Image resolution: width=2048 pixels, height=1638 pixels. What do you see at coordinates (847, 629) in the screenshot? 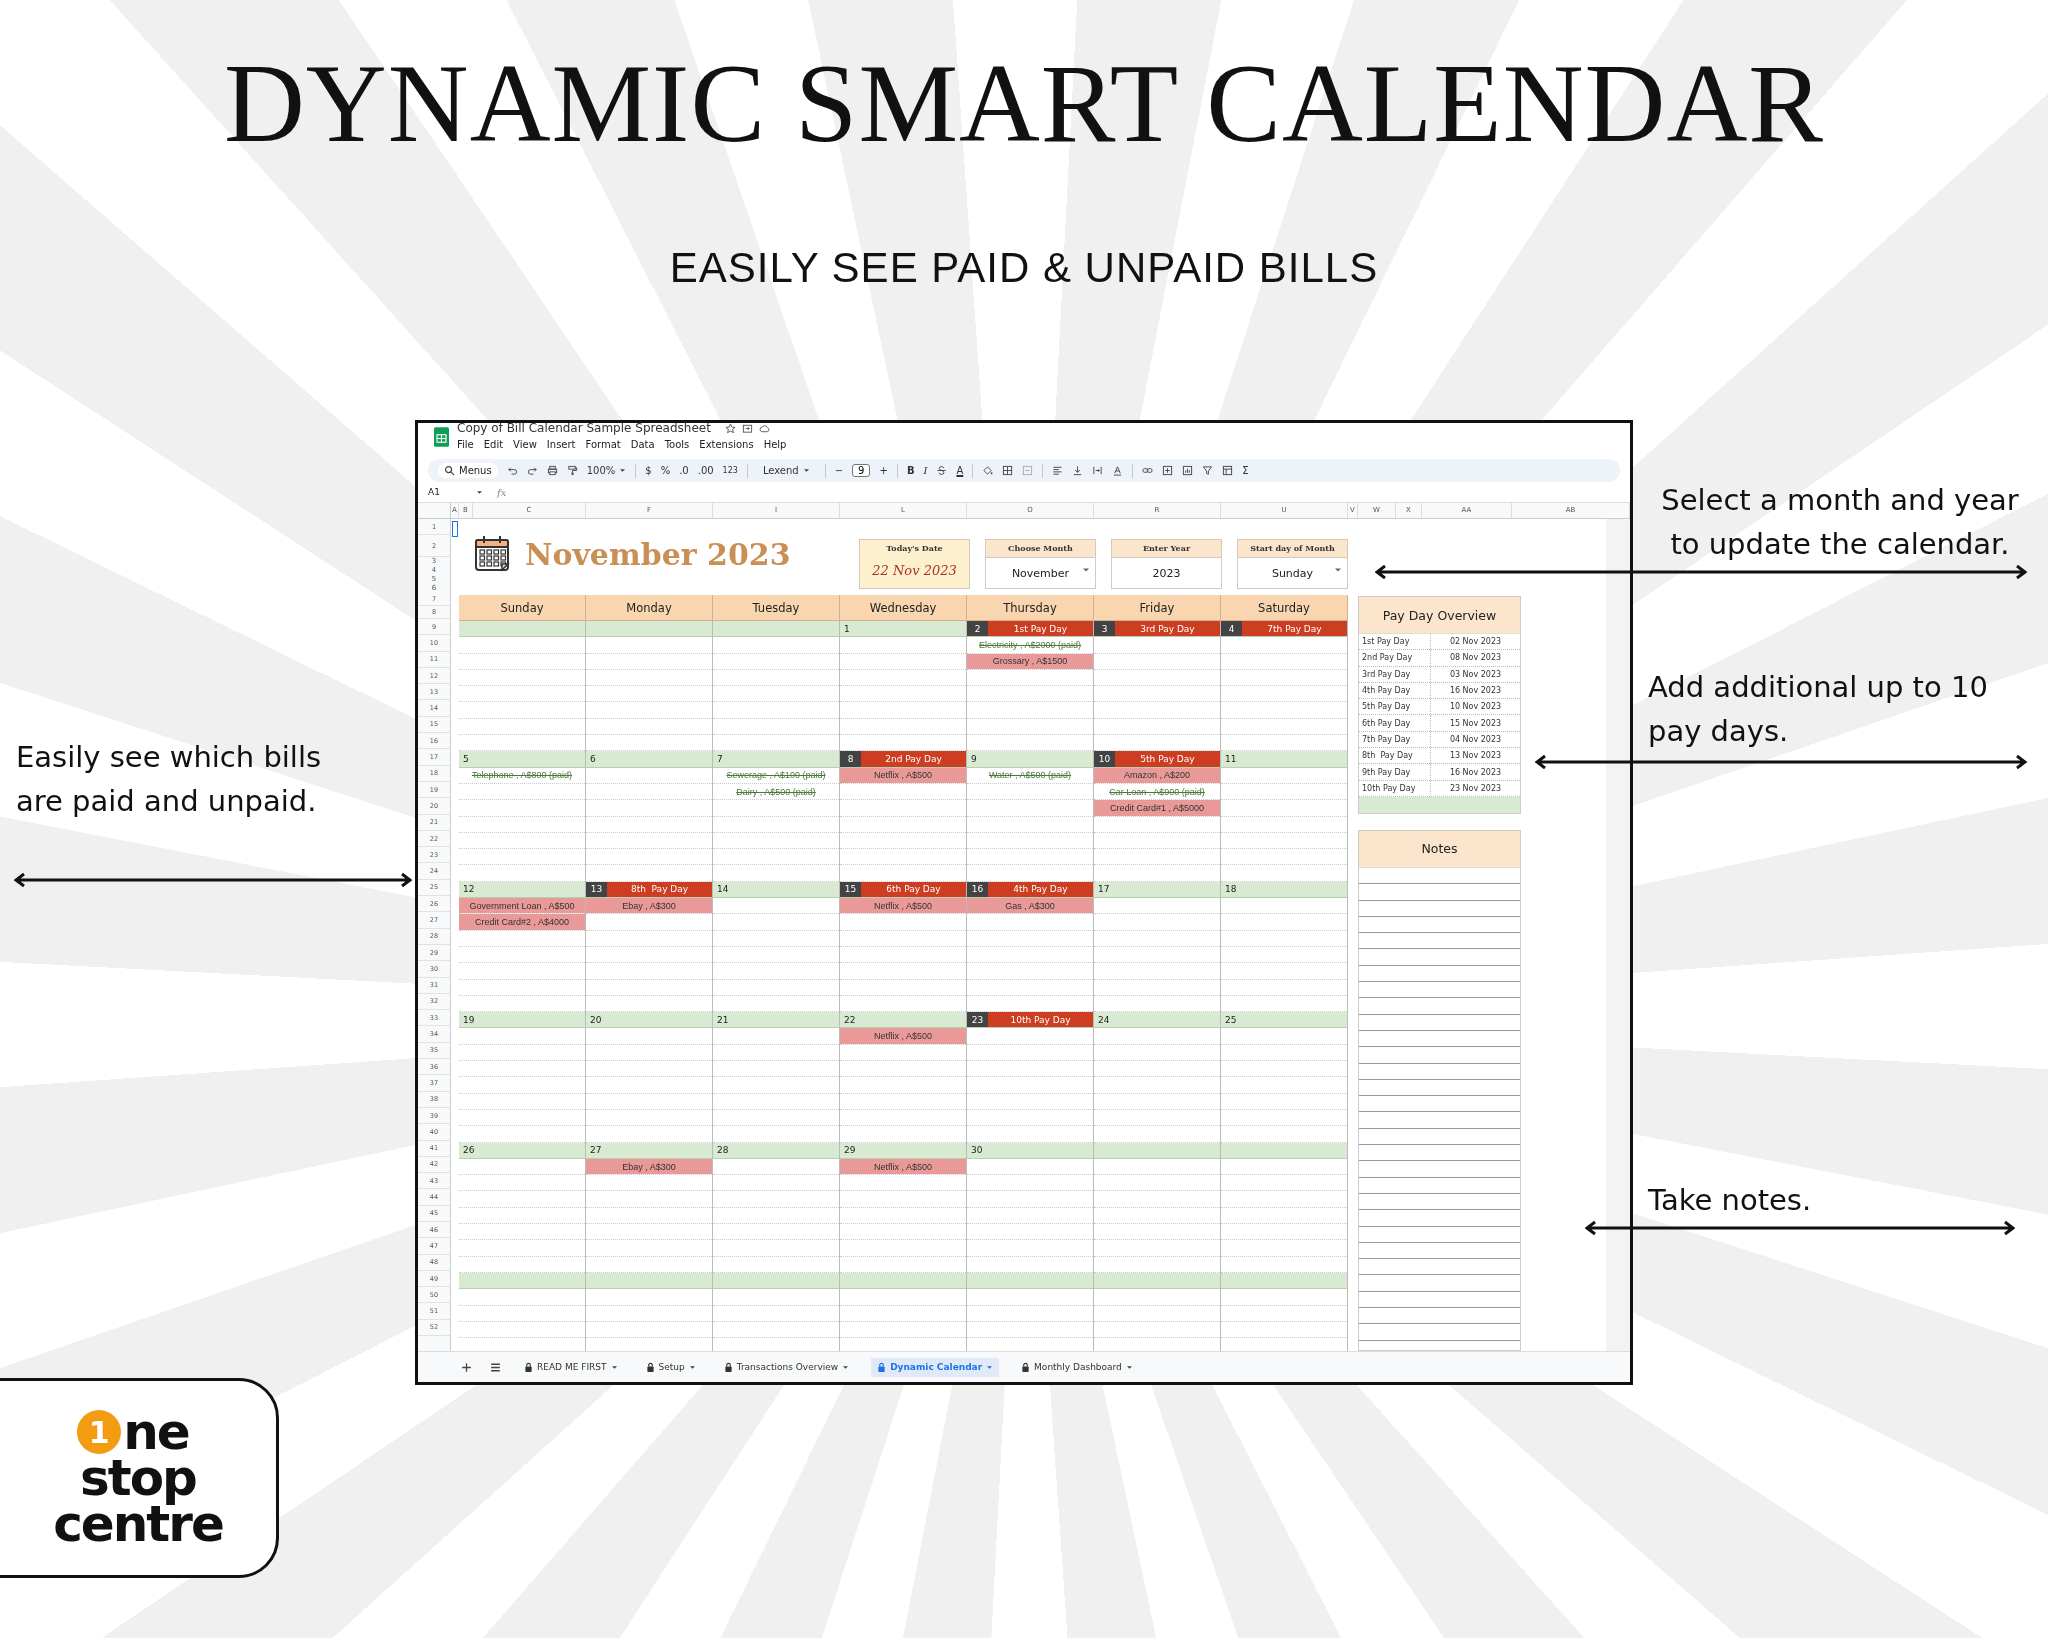
I see `date-number: 1` at bounding box center [847, 629].